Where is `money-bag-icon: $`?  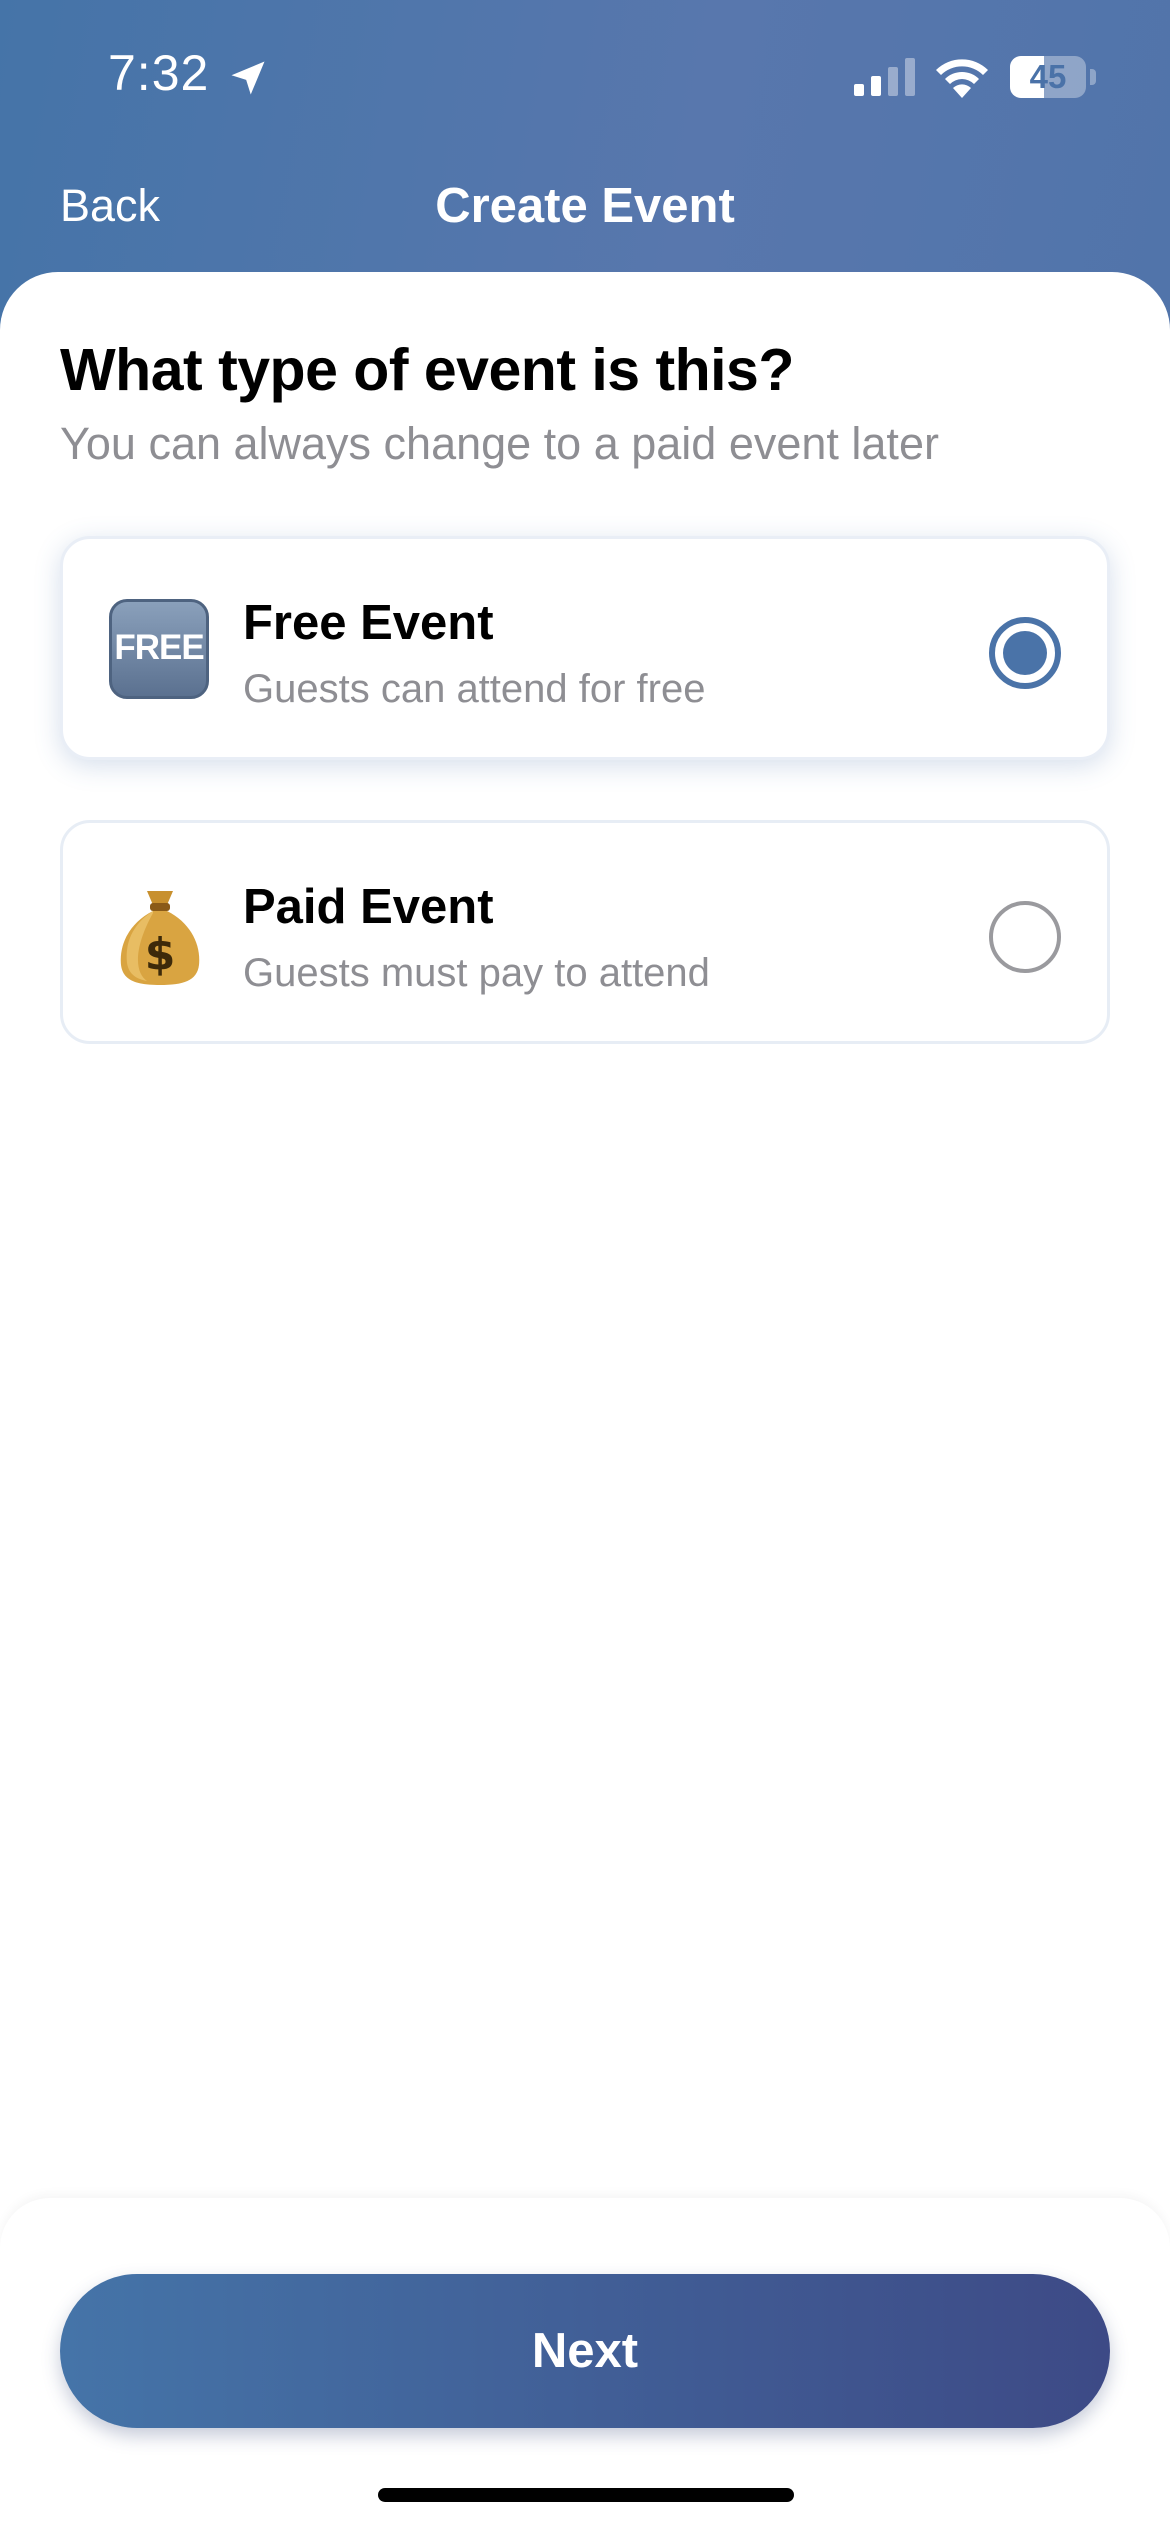
money-bag-icon: $ is located at coordinates (160, 938).